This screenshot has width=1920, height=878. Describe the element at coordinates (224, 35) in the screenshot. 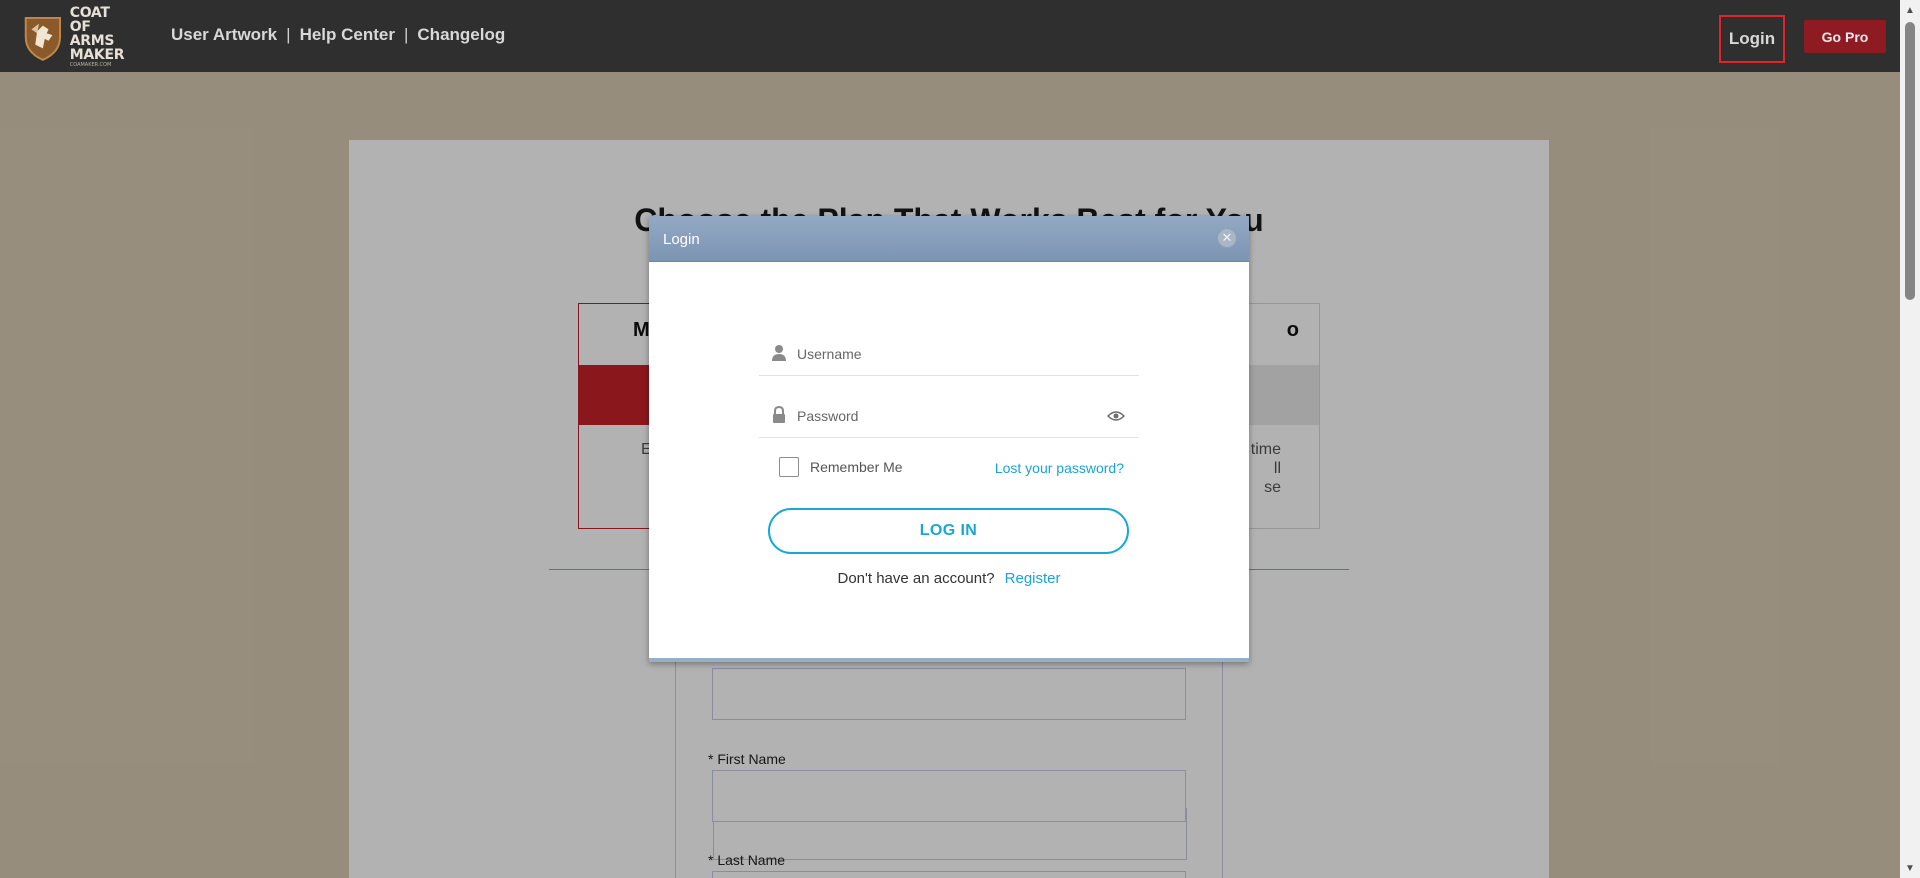

I see `nav-link-user-artwork: User Artwork` at that location.